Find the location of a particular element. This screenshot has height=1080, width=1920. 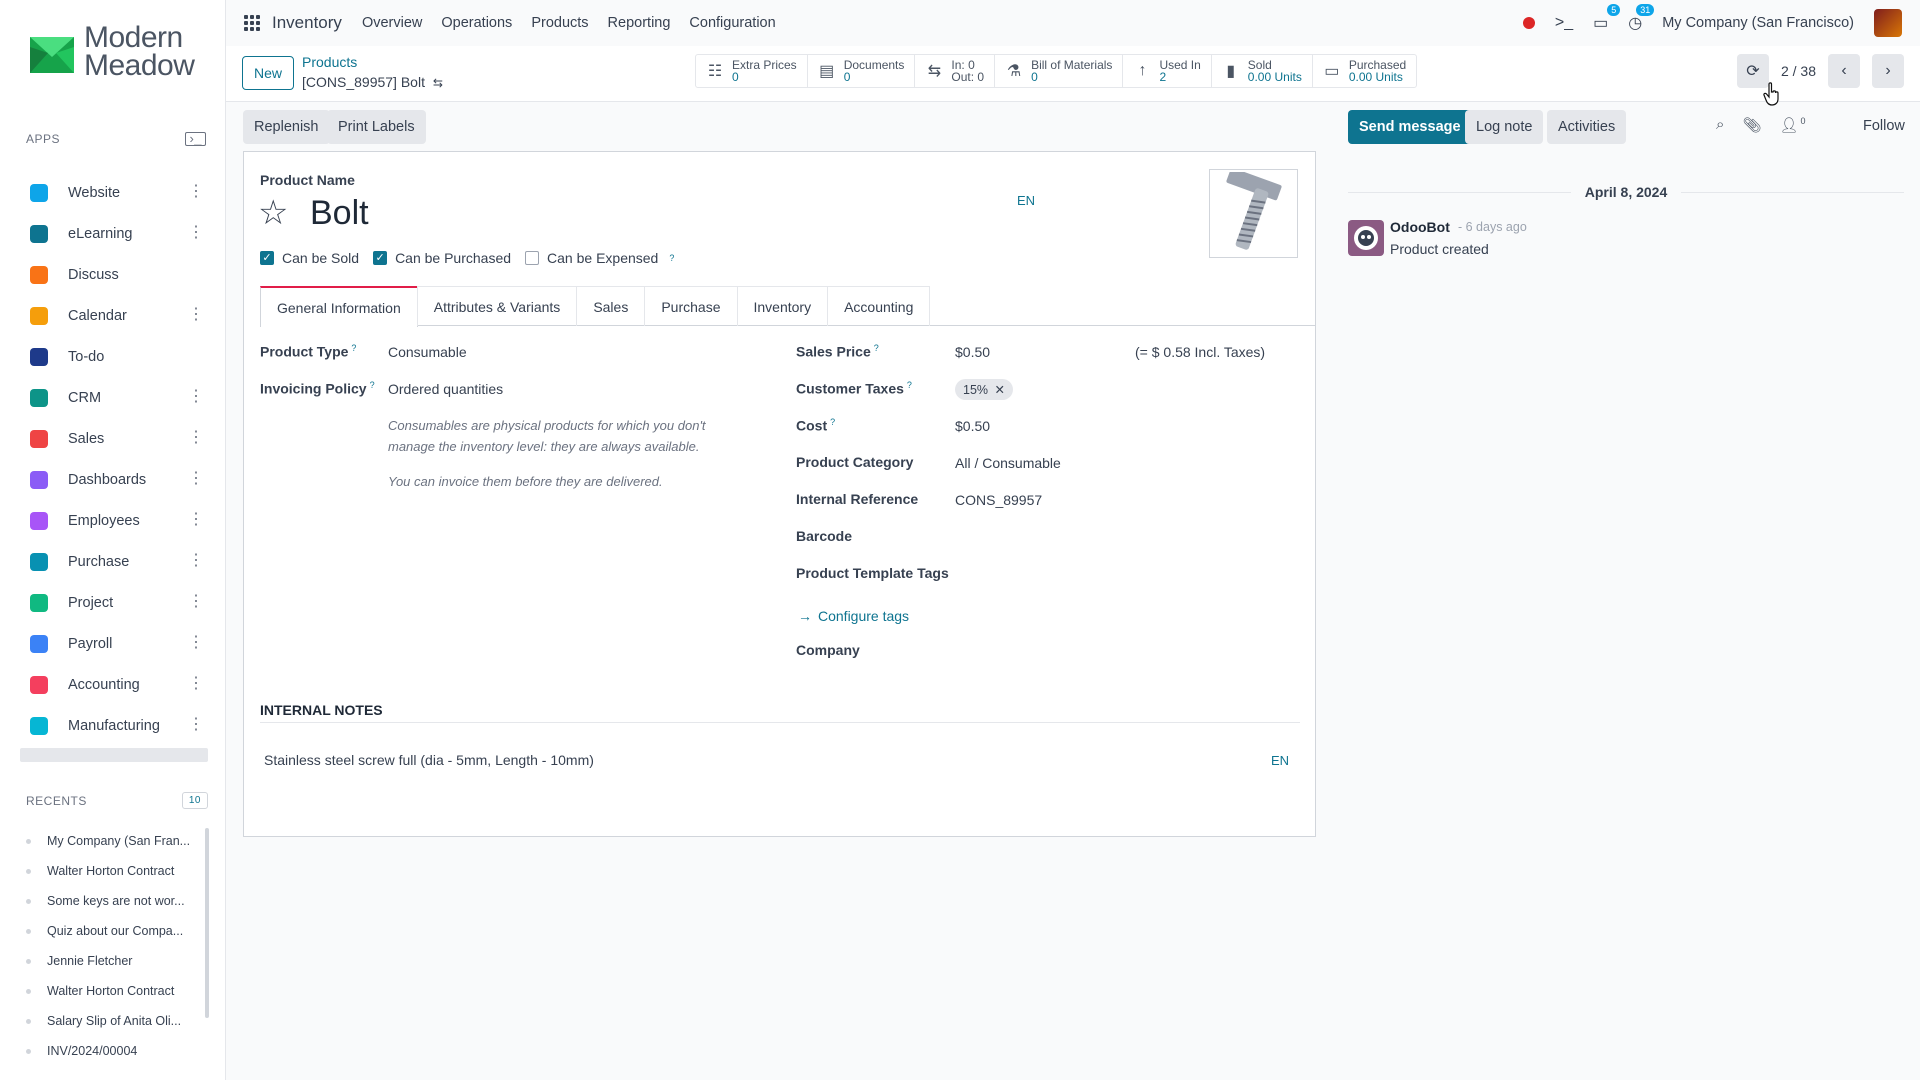

tab-sales: Sales is located at coordinates (611, 306).